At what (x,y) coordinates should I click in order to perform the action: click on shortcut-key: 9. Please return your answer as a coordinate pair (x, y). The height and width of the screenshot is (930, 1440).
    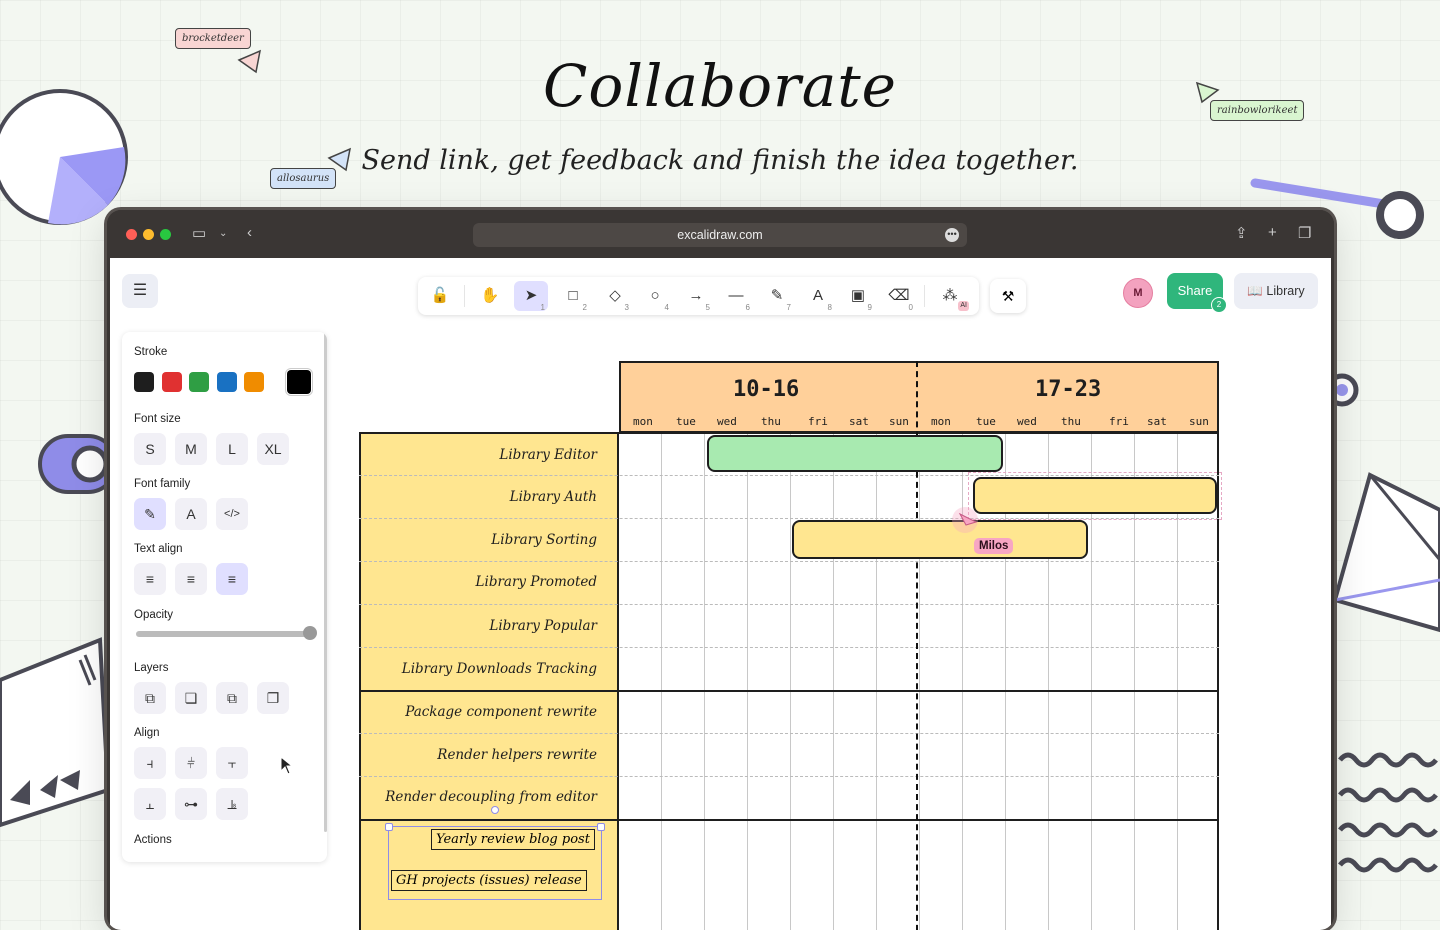
    Looking at the image, I should click on (869, 307).